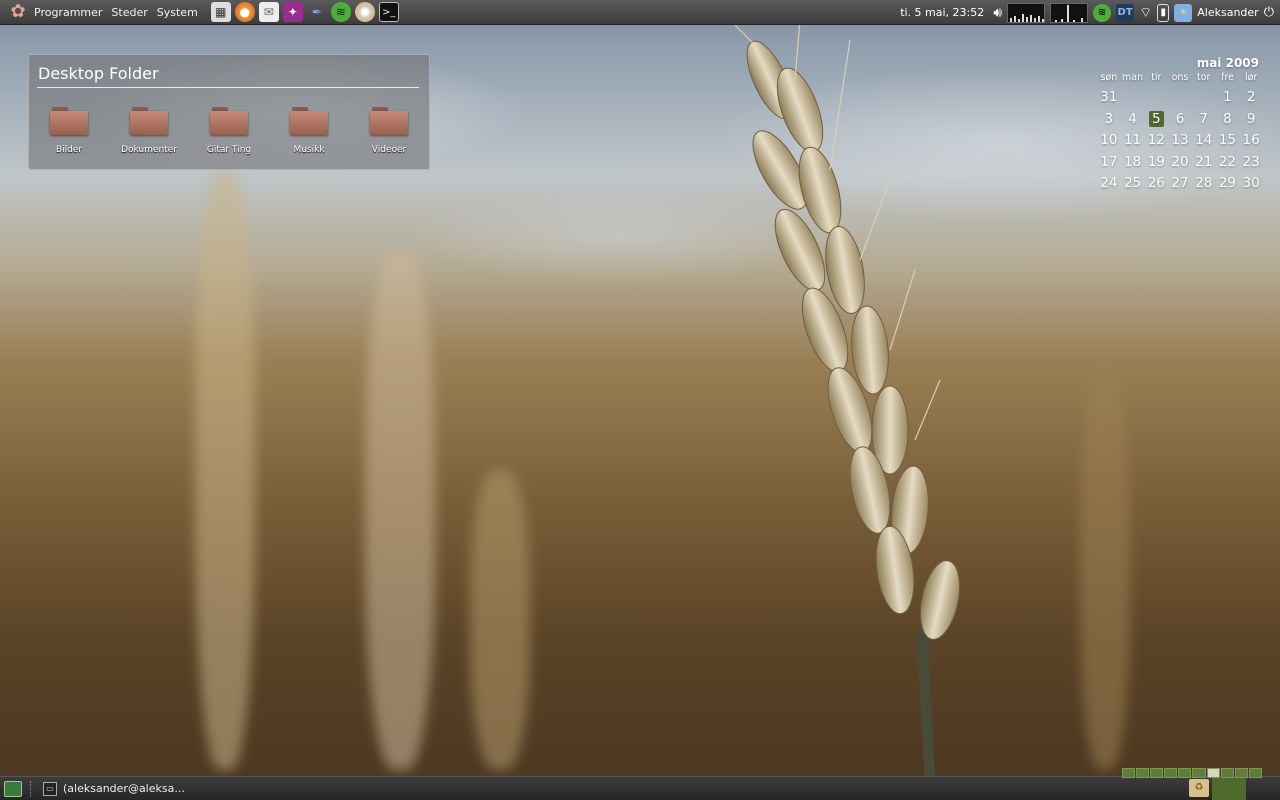 This screenshot has width=1280, height=800. I want to click on terminal-window-icon: ▭, so click(50, 788).